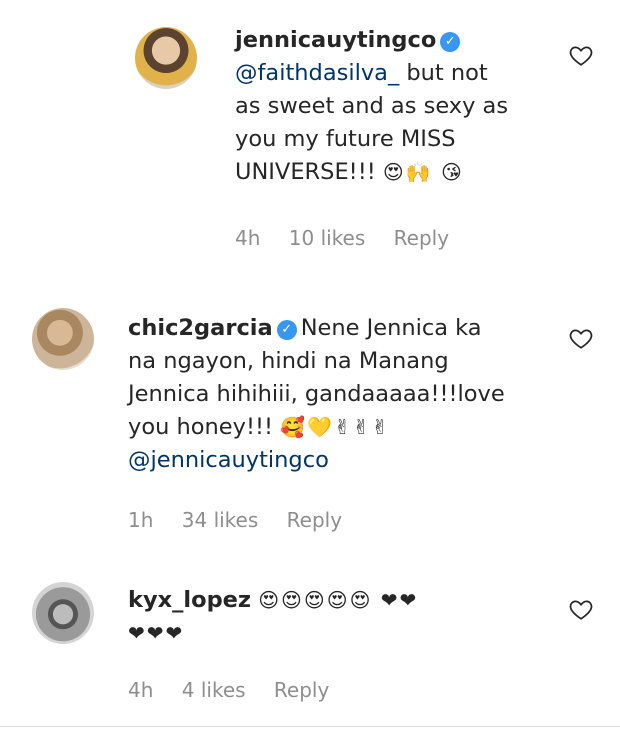 The image size is (620, 733). Describe the element at coordinates (310, 726) in the screenshot. I see `divider` at that location.